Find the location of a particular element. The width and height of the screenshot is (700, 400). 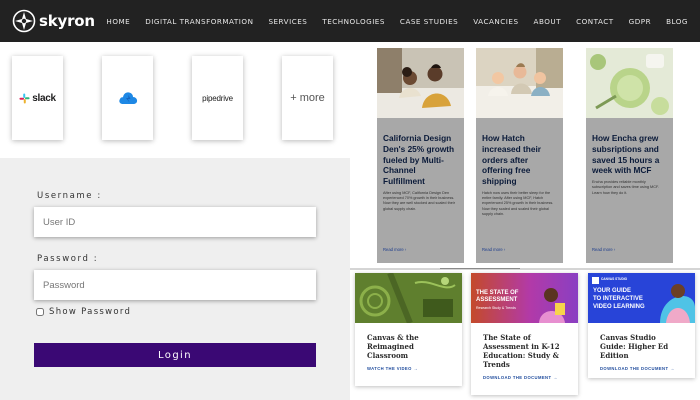

show-password-checkbox is located at coordinates (40, 312).